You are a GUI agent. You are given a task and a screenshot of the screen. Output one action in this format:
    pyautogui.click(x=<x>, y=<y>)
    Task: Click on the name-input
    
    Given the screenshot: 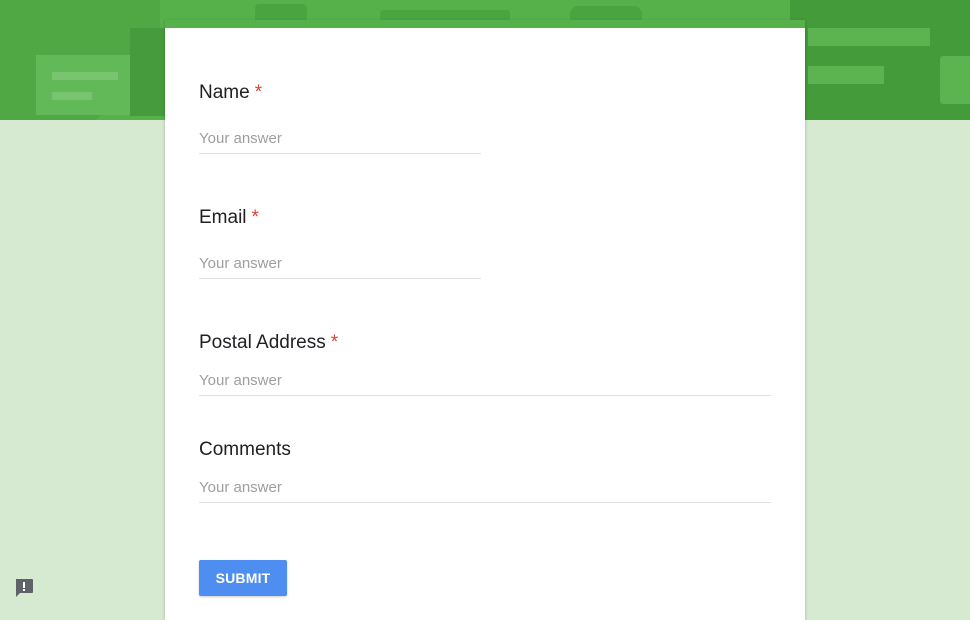 What is the action you would take?
    pyautogui.click(x=340, y=142)
    